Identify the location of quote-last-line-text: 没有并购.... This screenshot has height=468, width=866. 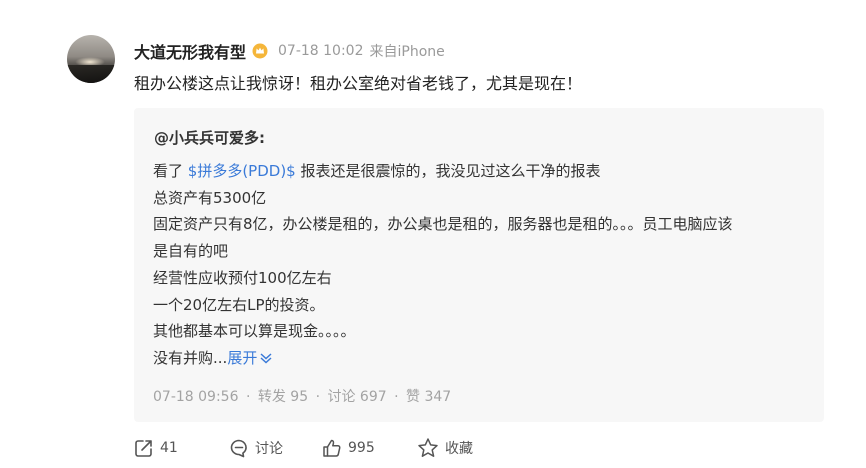
(190, 357).